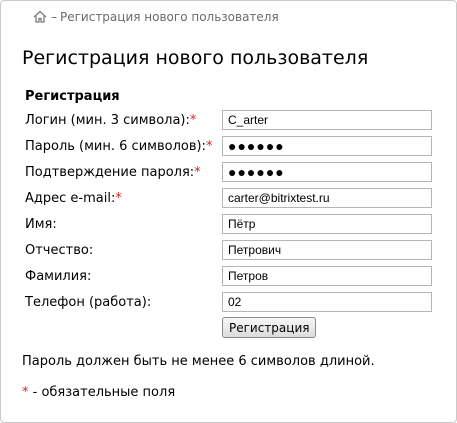 The width and height of the screenshot is (457, 423). I want to click on confirm-password-row: Подтверждение пароля:*, so click(235, 172).